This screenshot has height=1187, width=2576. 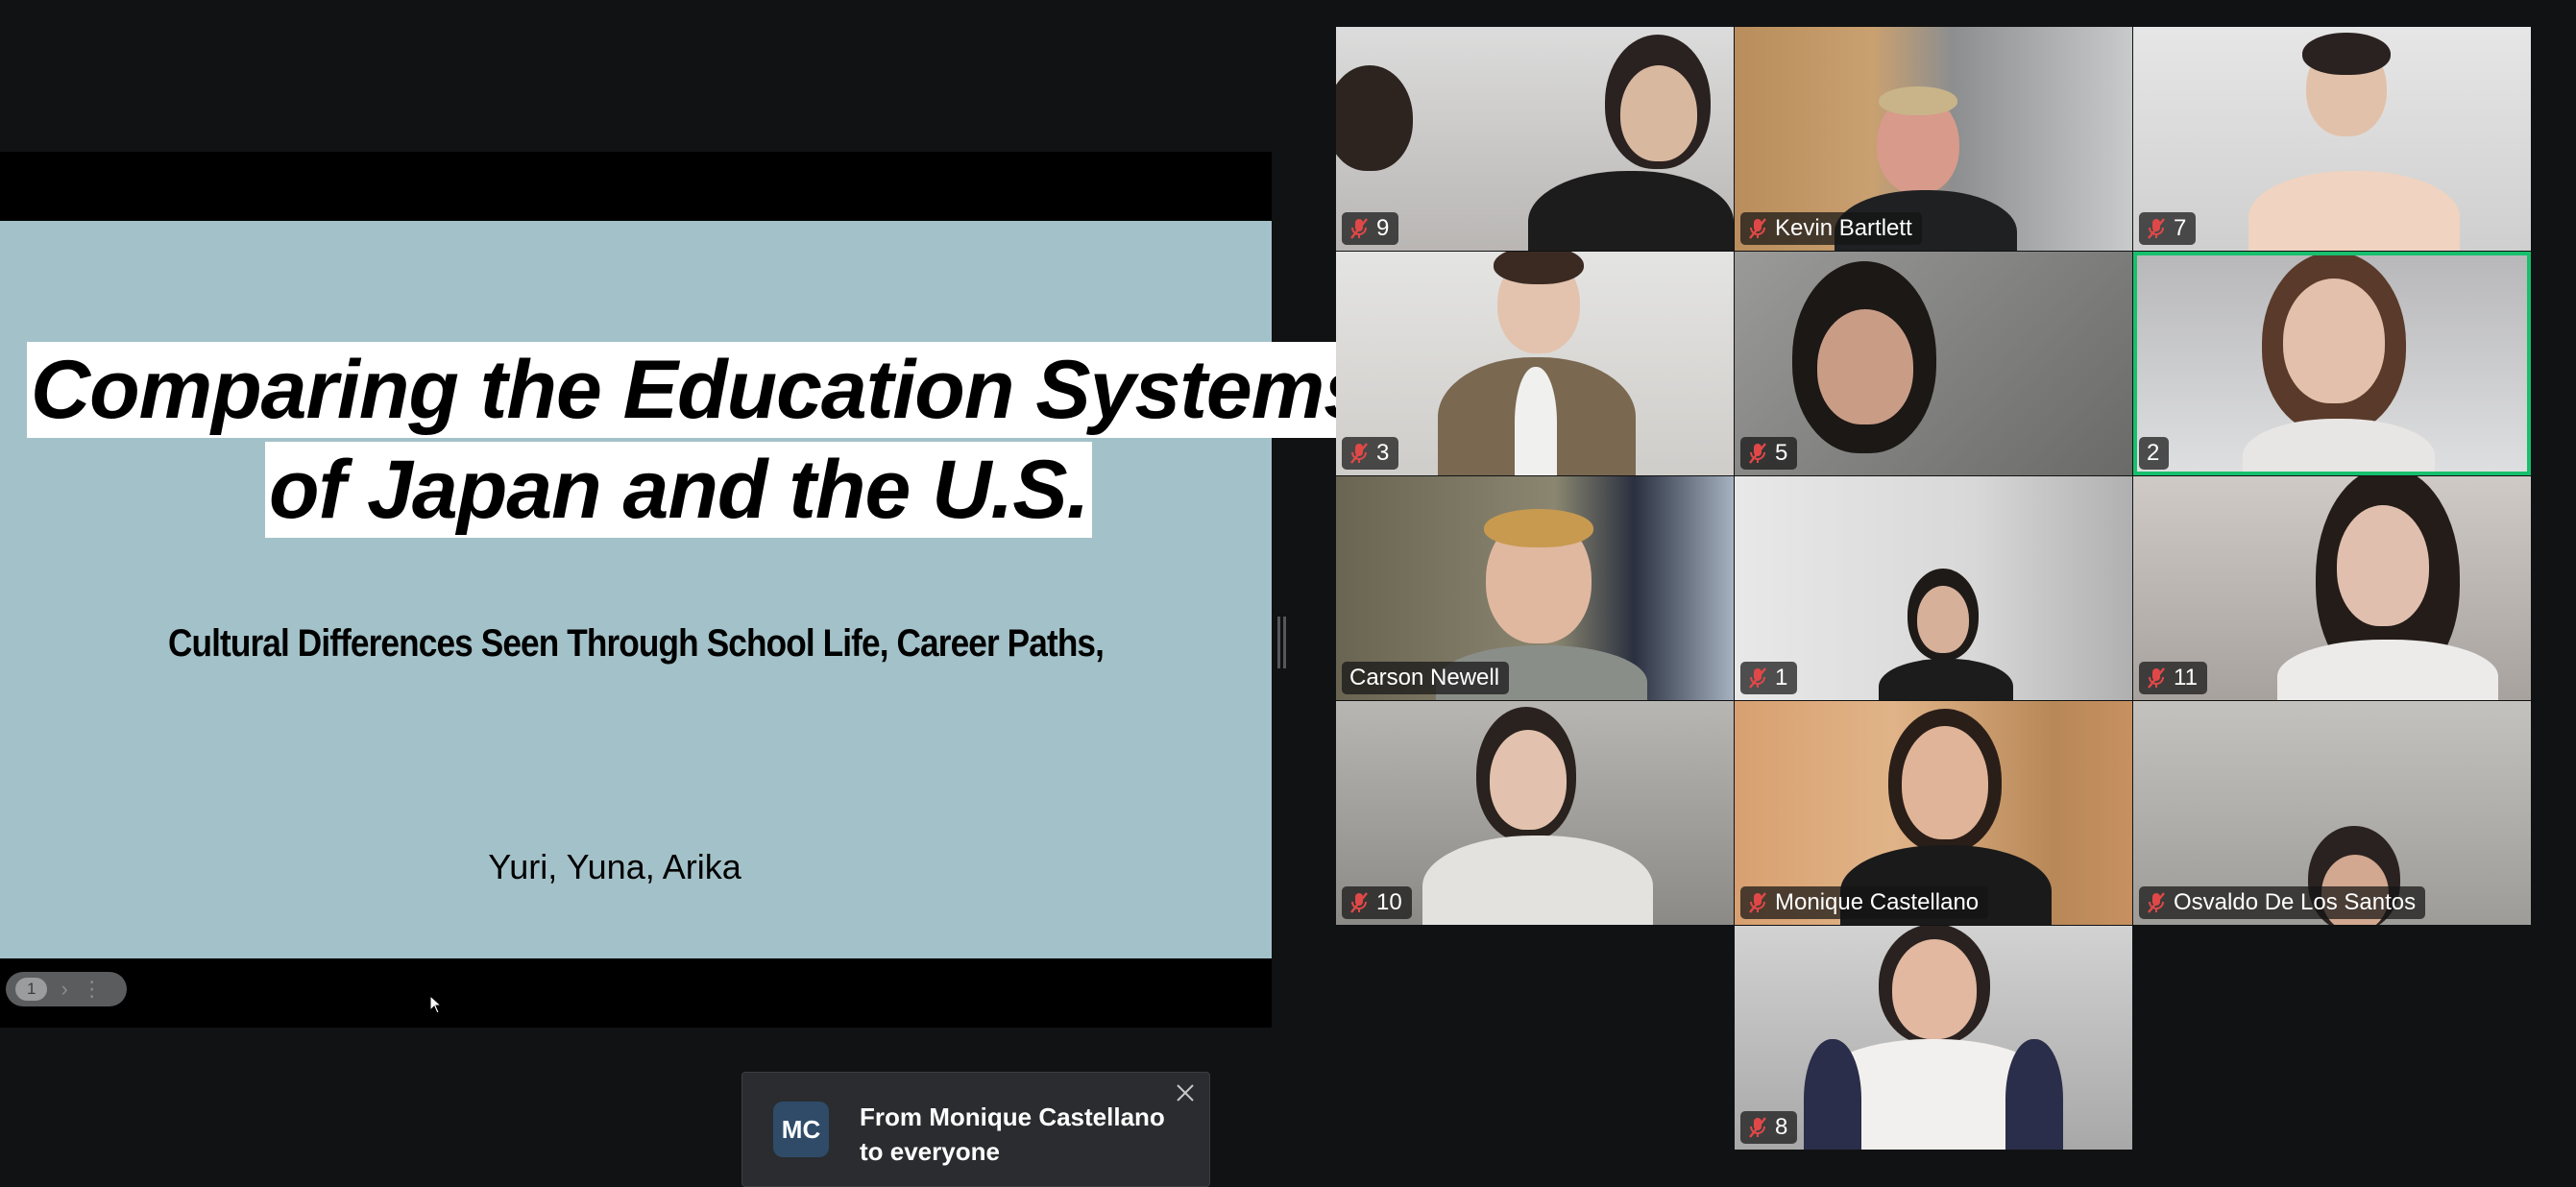 I want to click on video-tile: 3, so click(x=1535, y=363).